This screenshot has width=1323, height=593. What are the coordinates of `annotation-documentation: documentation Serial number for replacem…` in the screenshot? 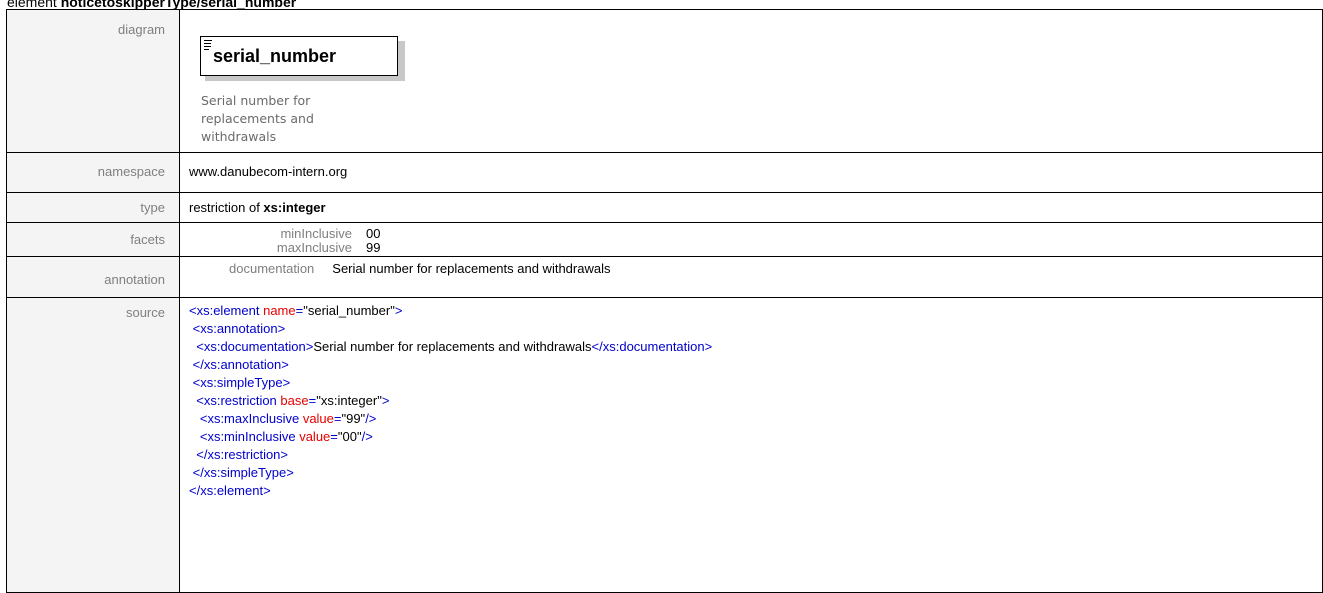 It's located at (775, 268).